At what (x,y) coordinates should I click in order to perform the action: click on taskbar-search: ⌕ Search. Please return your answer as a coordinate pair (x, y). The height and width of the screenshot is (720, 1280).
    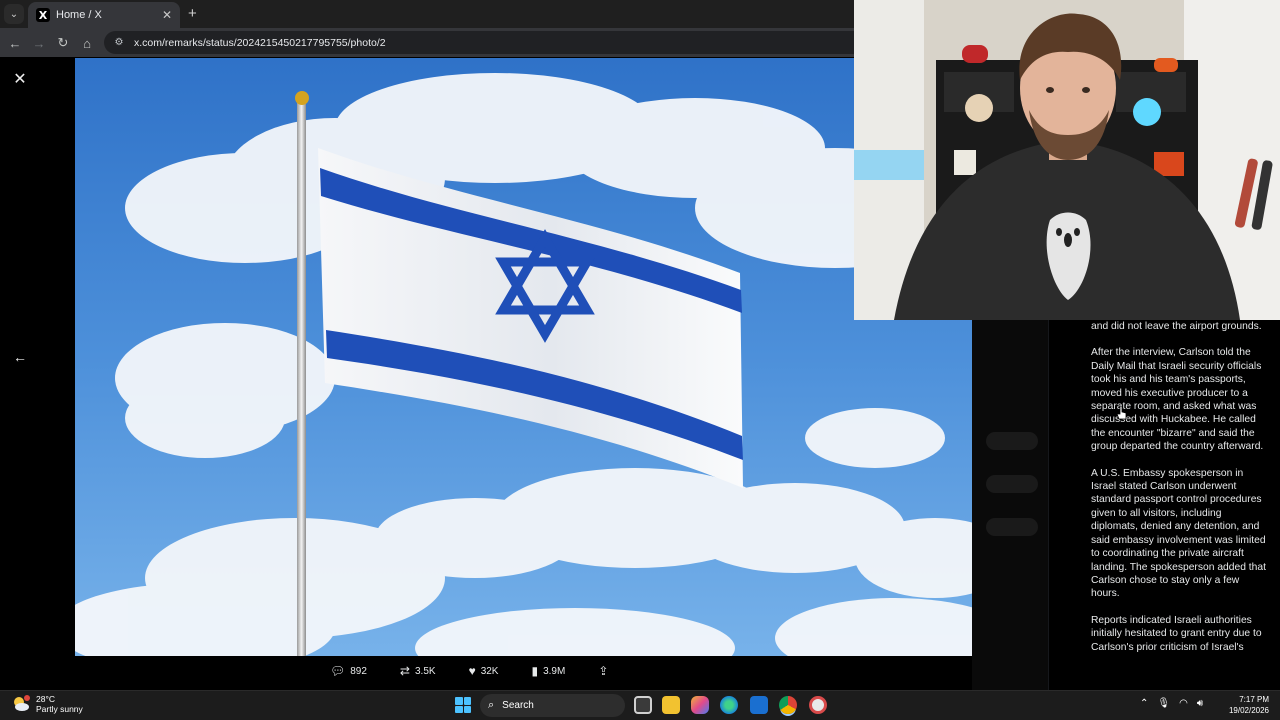
    Looking at the image, I should click on (552, 705).